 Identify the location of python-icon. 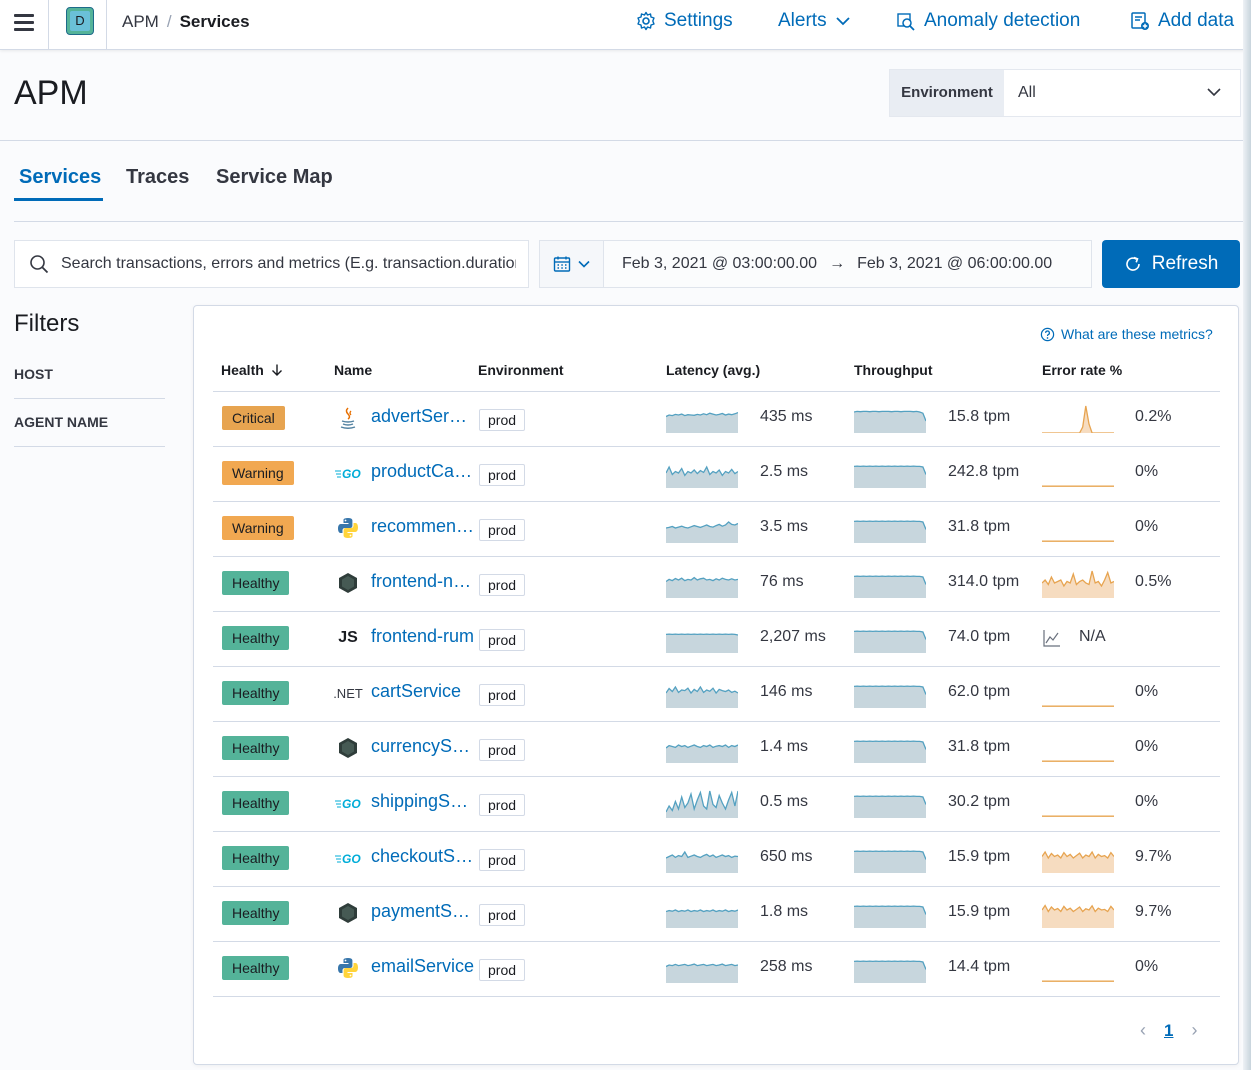
(348, 968).